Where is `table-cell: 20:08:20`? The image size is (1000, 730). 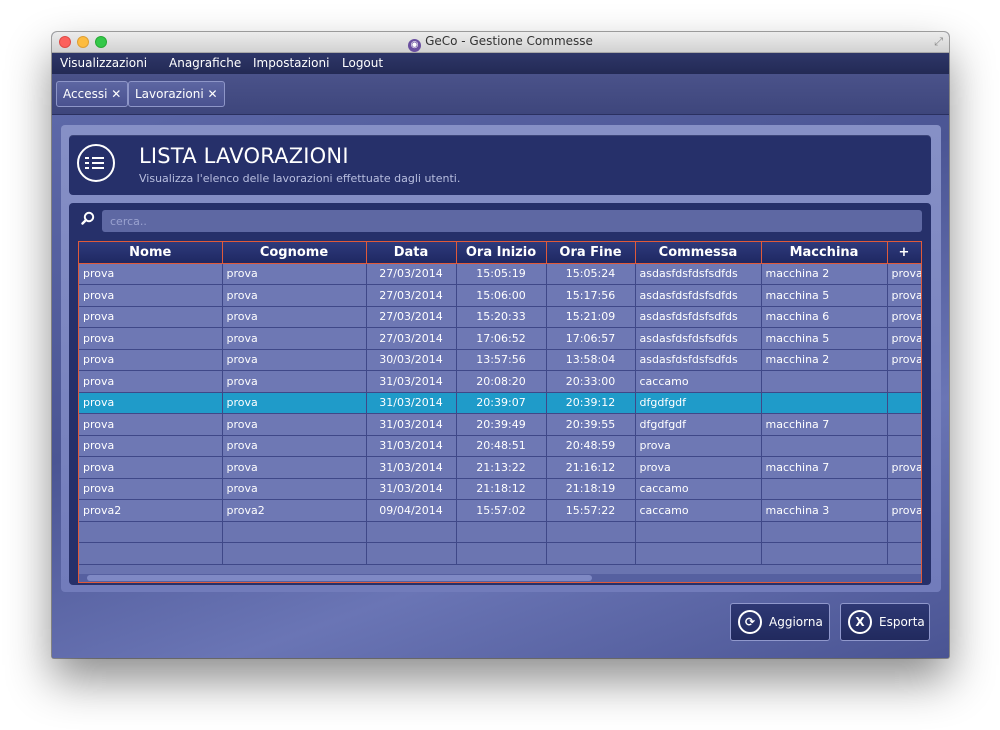 table-cell: 20:08:20 is located at coordinates (501, 381).